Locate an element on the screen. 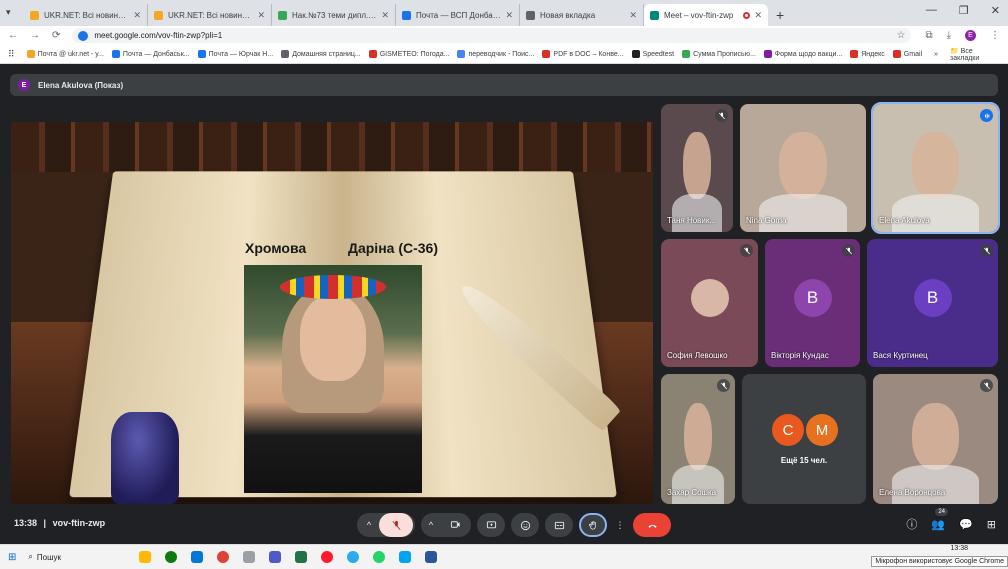 The image size is (1008, 569). chrome-icon is located at coordinates (223, 557).